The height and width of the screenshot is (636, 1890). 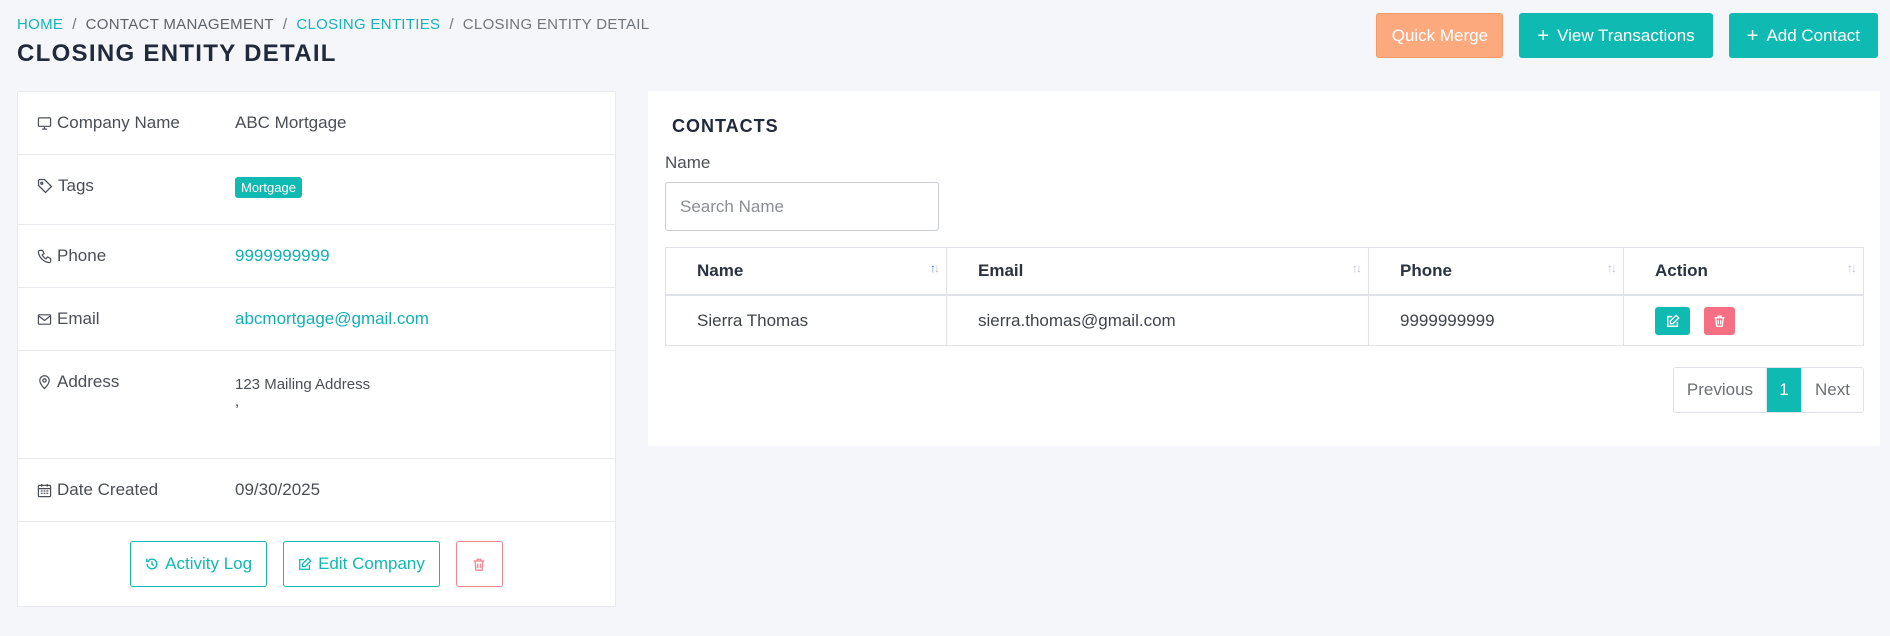 What do you see at coordinates (282, 256) in the screenshot?
I see `phone-link: 9999999999` at bounding box center [282, 256].